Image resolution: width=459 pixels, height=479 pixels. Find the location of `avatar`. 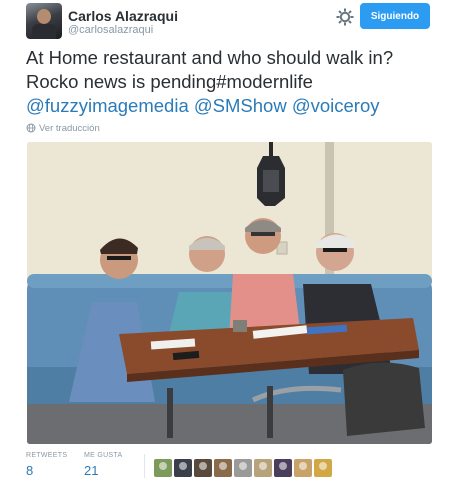

avatar is located at coordinates (44, 21).